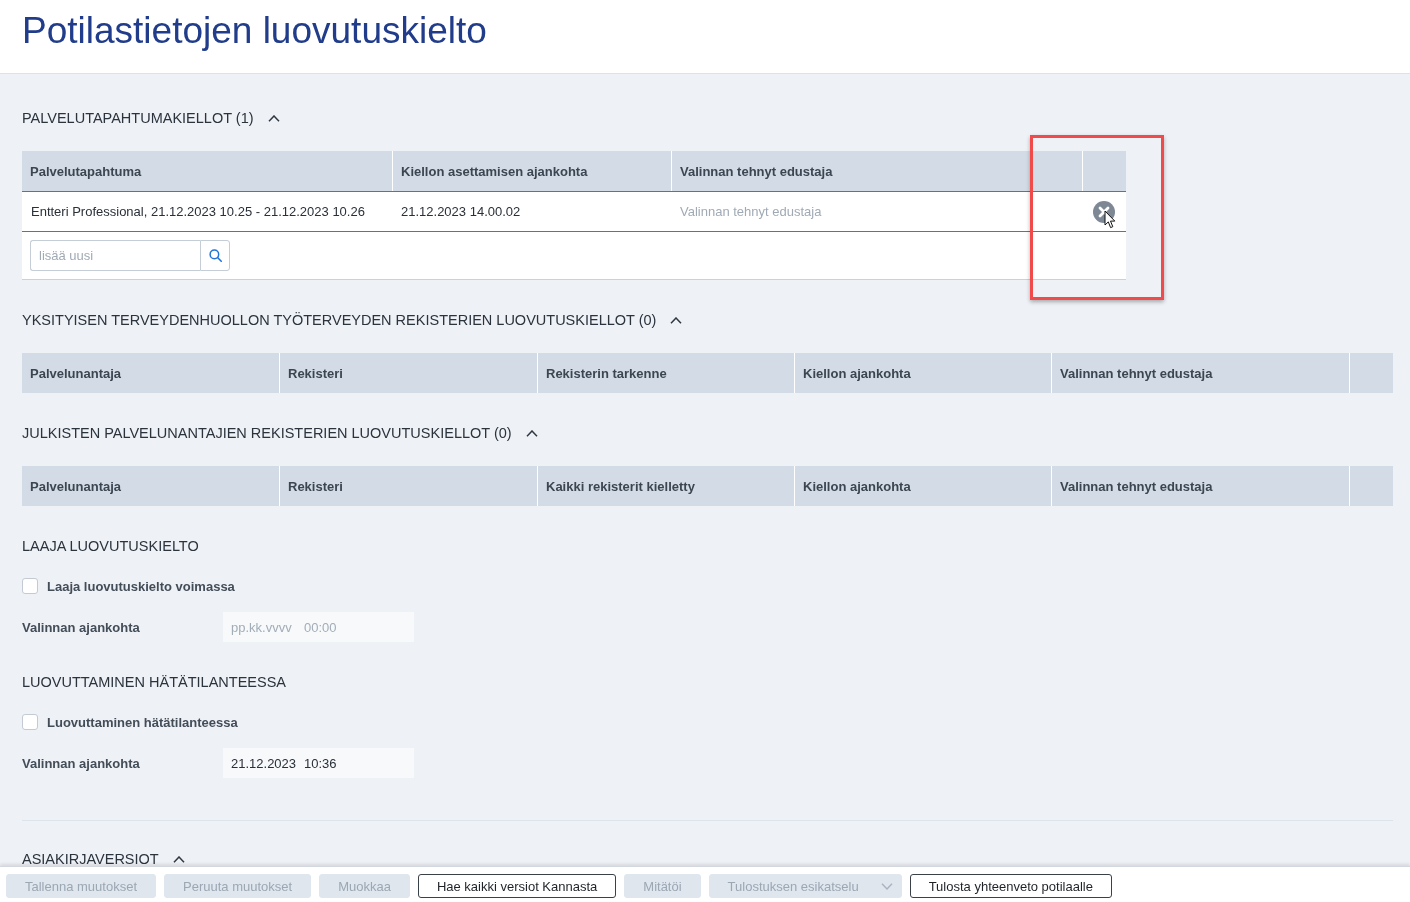 The width and height of the screenshot is (1410, 902). I want to click on section-heading: YKSITYISEN TERVEYDENHUOLLON TYÖTERVEYDEN REKISTERIEN LUOVUTUSKIELLOT (0), so click(339, 320).